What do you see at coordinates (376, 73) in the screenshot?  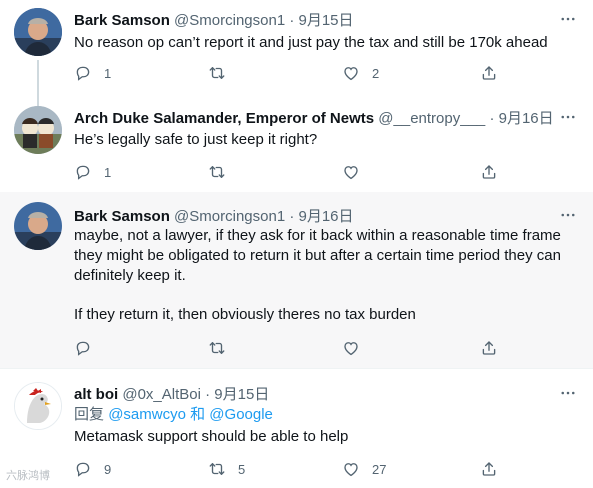 I see `like-count: 2` at bounding box center [376, 73].